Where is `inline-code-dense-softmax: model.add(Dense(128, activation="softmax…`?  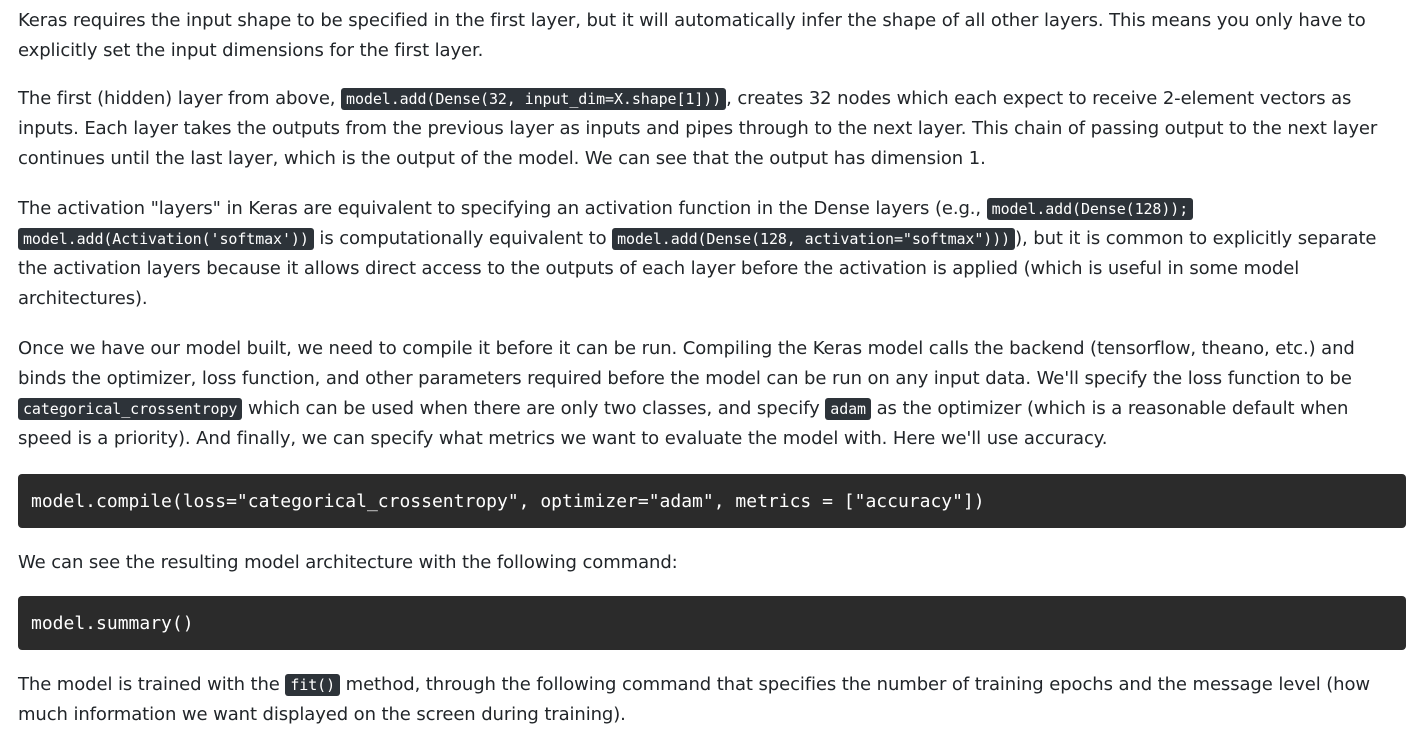 inline-code-dense-softmax: model.add(Dense(128, activation="softmax… is located at coordinates (814, 239).